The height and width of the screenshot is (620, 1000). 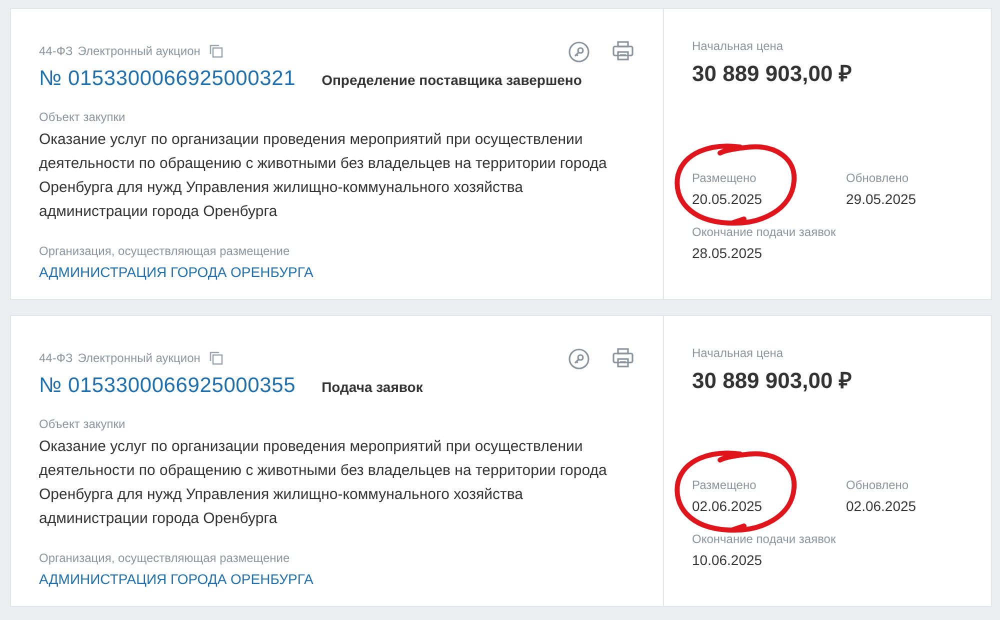 What do you see at coordinates (167, 386) in the screenshot?
I see `purchase-number-link: № 0153300066925000355` at bounding box center [167, 386].